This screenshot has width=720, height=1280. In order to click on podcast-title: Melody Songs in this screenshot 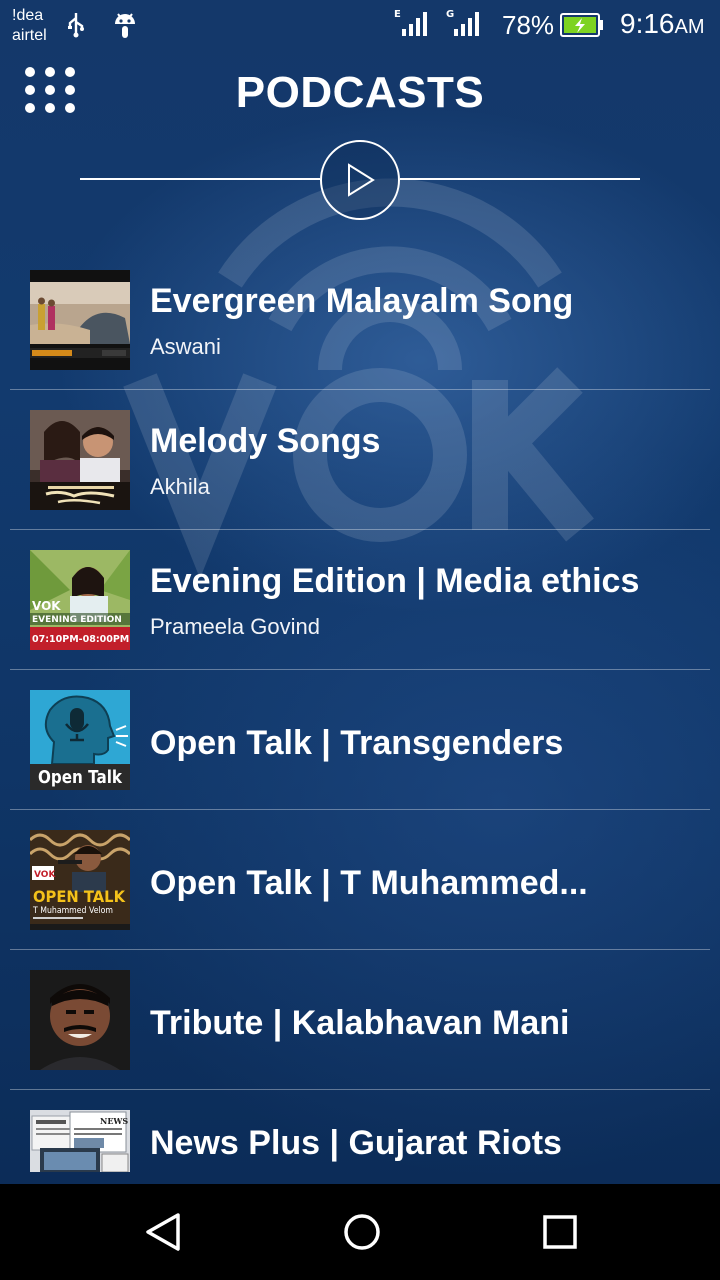, I will do `click(265, 441)`.